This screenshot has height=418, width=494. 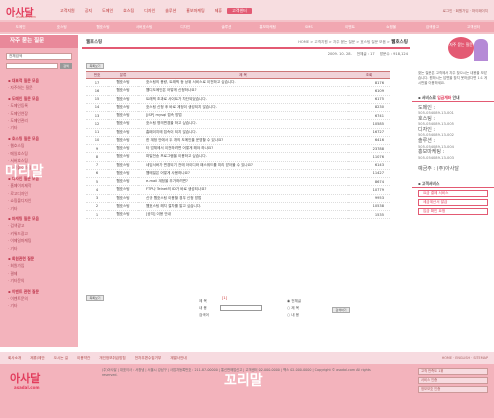 I want to click on category-tab: 쇼핑몰, so click(x=391, y=27).